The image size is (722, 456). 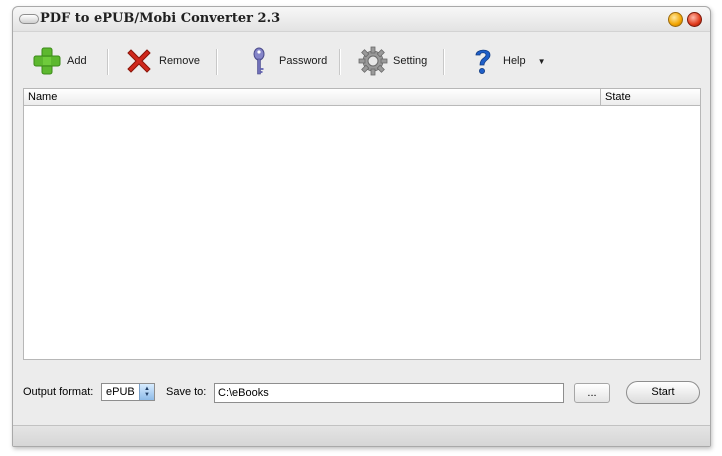 I want to click on column-header-name: Name, so click(x=312, y=97).